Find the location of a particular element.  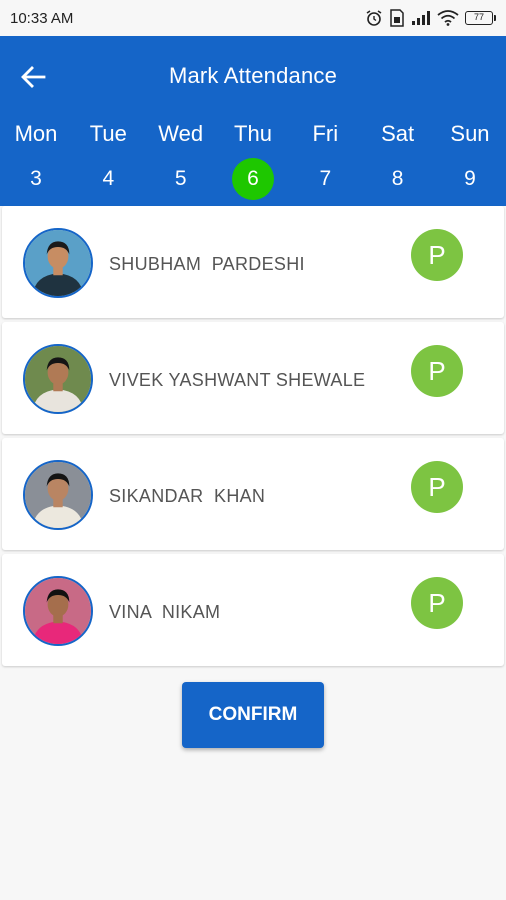

status-icons: 77 is located at coordinates (430, 18).